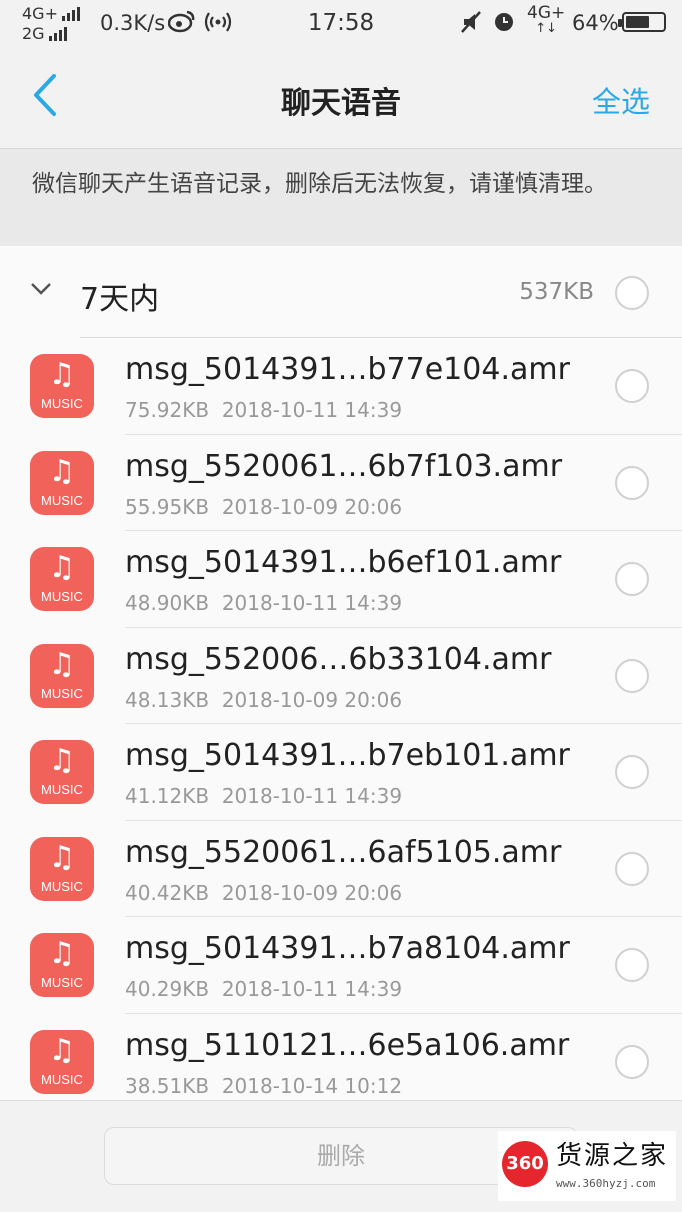 The width and height of the screenshot is (682, 1212). I want to click on watermark-badge: 360, so click(525, 1164).